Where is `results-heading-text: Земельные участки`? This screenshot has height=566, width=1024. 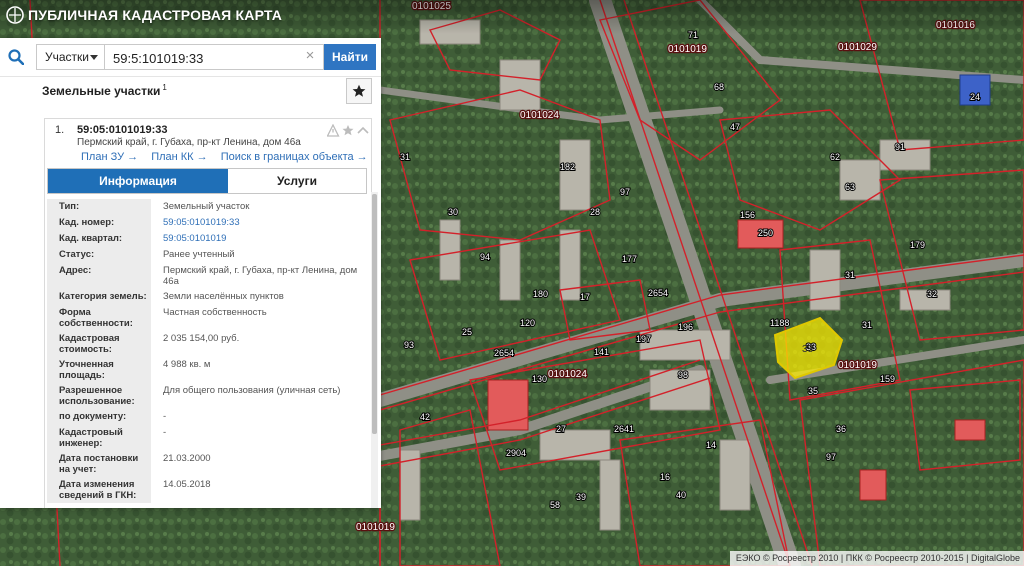
results-heading-text: Земельные участки is located at coordinates (101, 91).